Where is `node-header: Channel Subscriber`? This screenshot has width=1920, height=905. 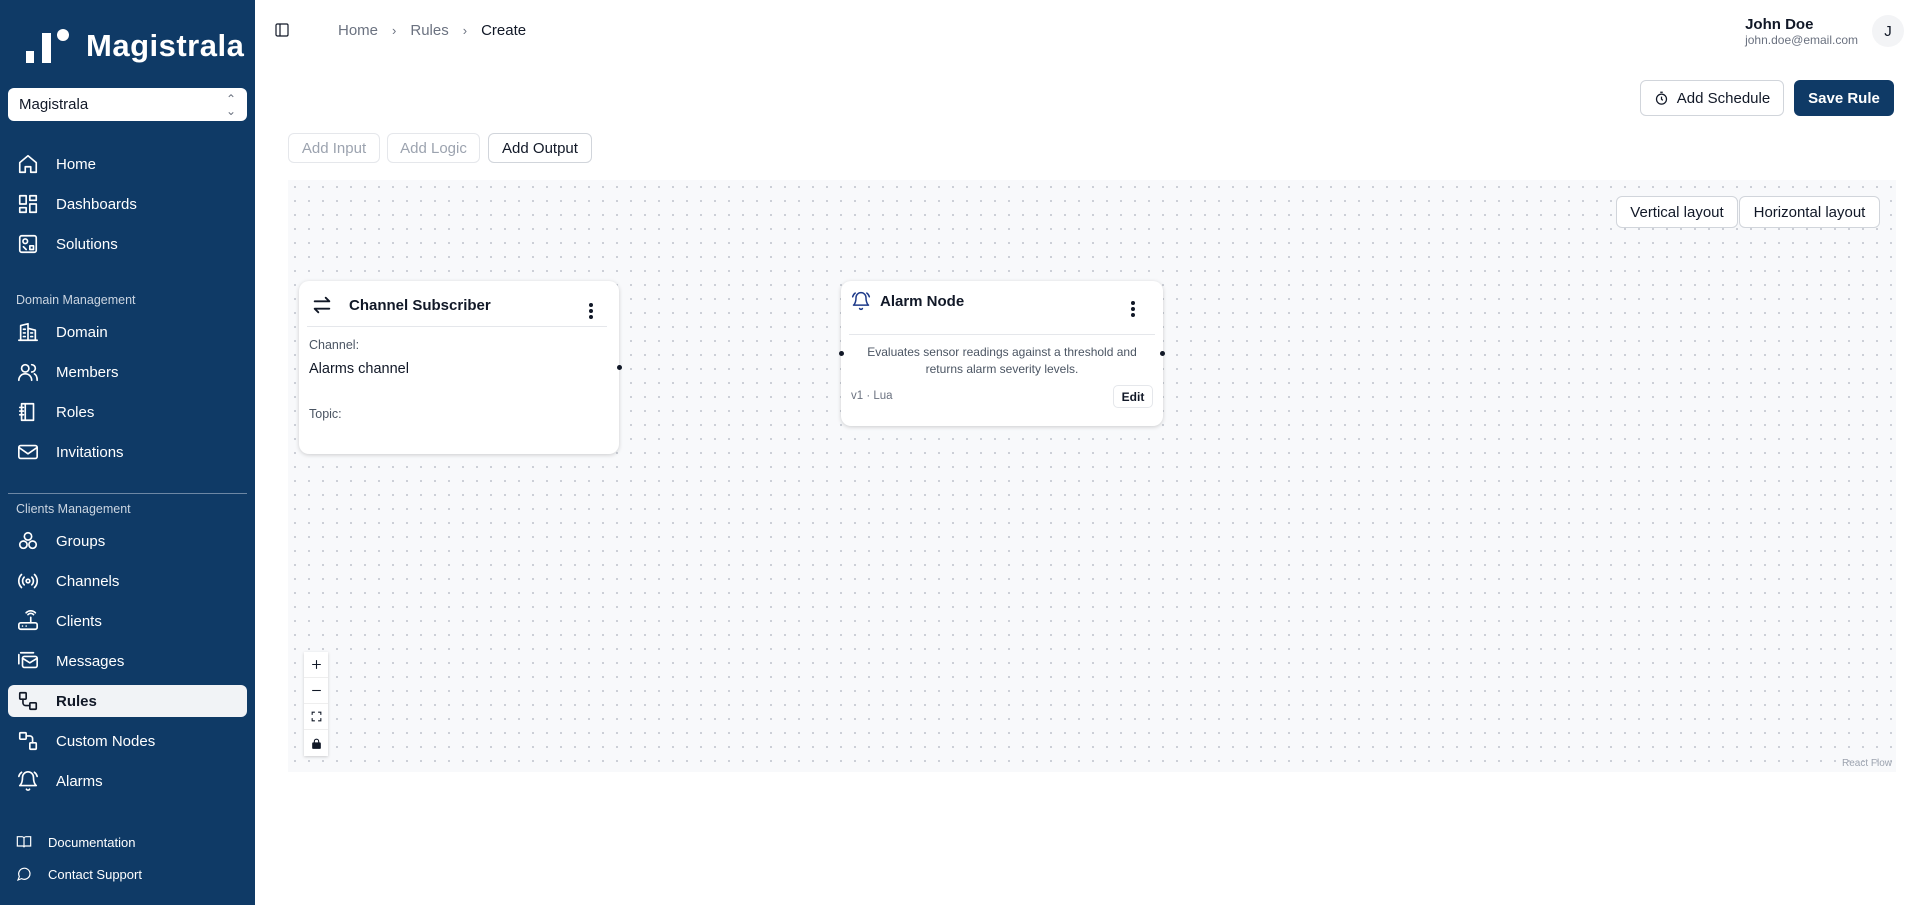
node-header: Channel Subscriber is located at coordinates (401, 305).